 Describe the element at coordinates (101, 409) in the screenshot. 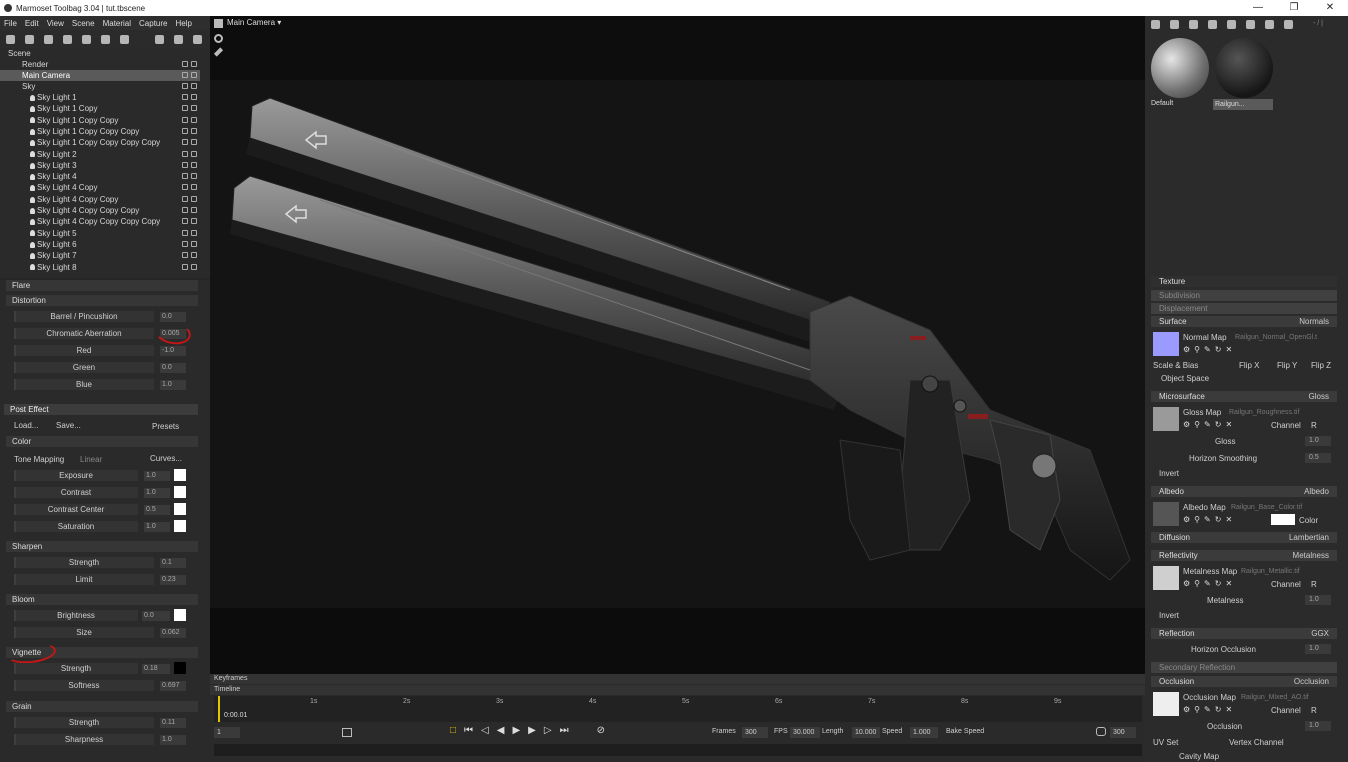

I see `section-post-effect: Post Effect` at that location.